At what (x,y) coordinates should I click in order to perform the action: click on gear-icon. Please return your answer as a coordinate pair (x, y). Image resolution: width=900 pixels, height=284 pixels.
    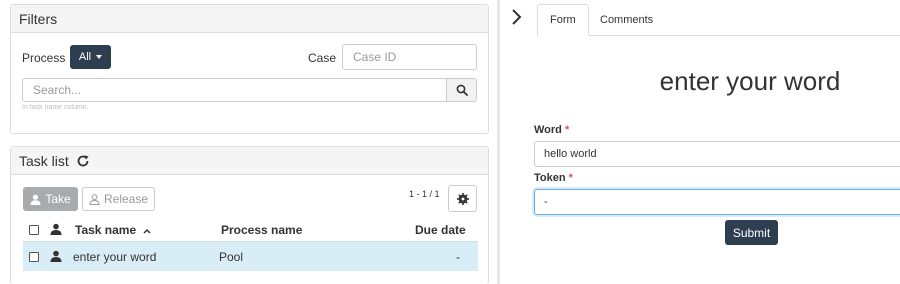
    Looking at the image, I should click on (462, 198).